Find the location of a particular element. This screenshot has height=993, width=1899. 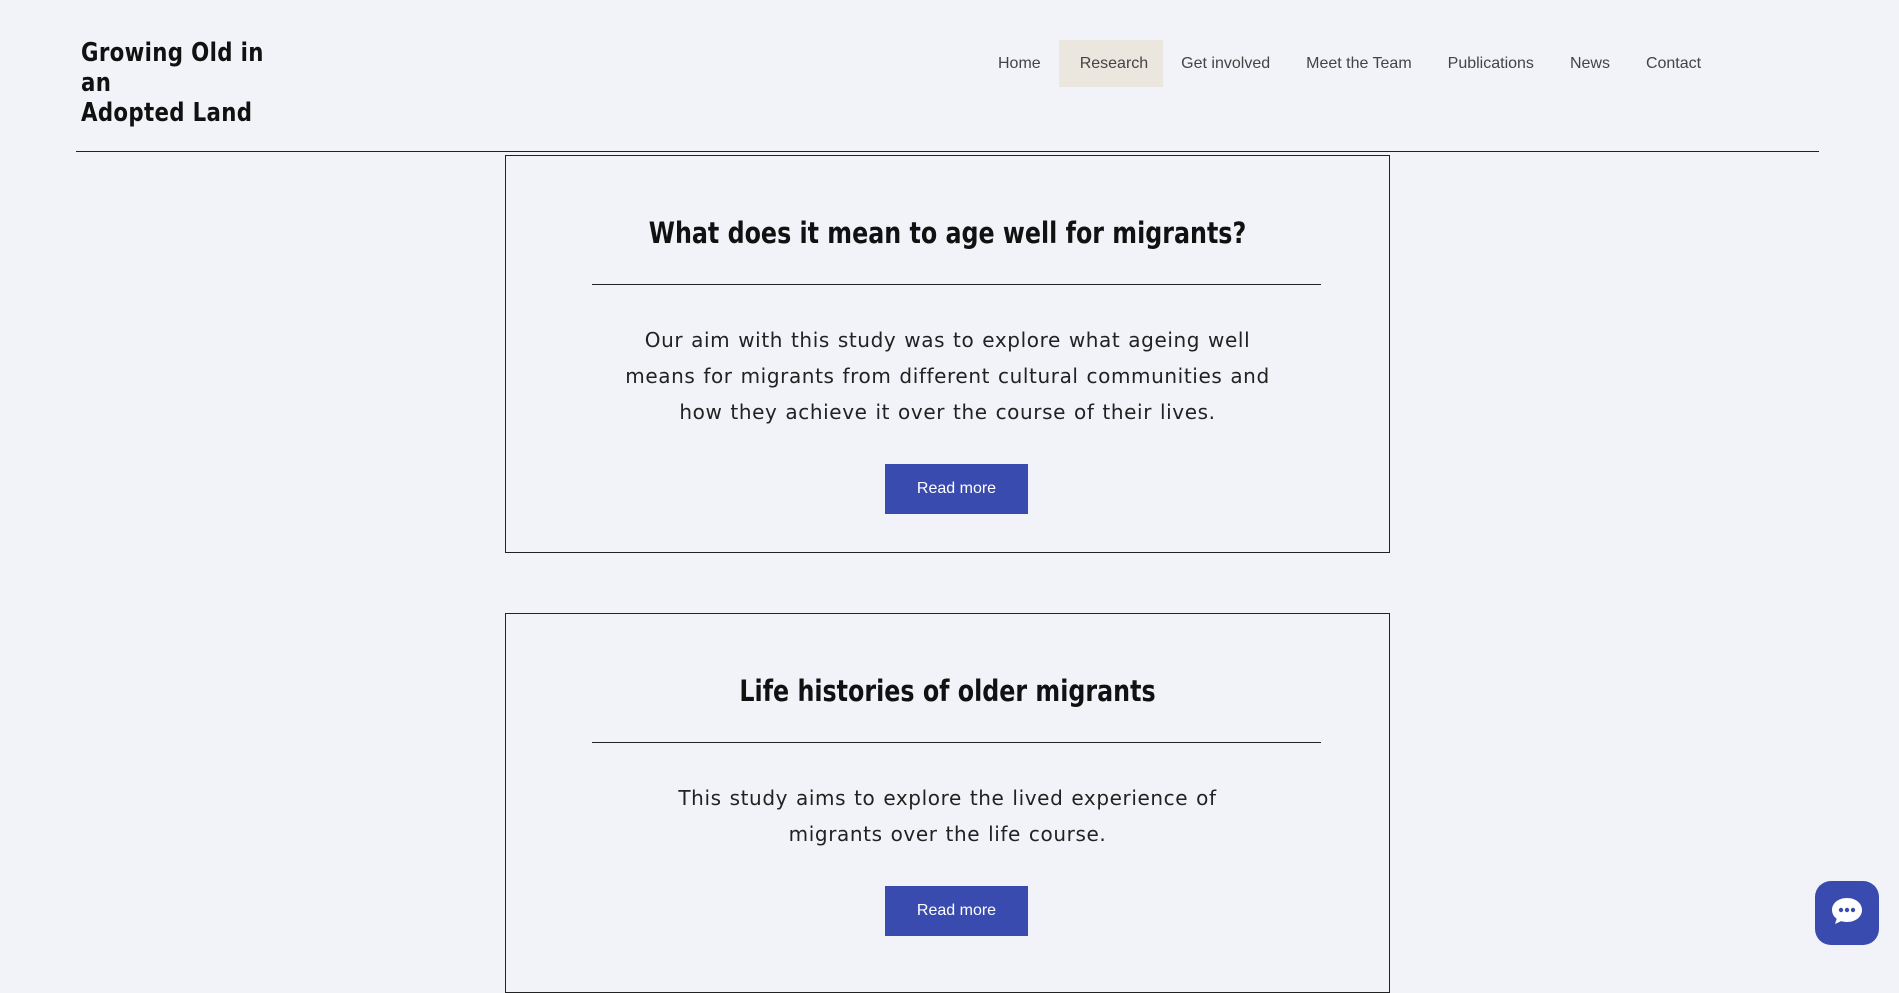

study-title: Life histories of older migrants is located at coordinates (947, 691).